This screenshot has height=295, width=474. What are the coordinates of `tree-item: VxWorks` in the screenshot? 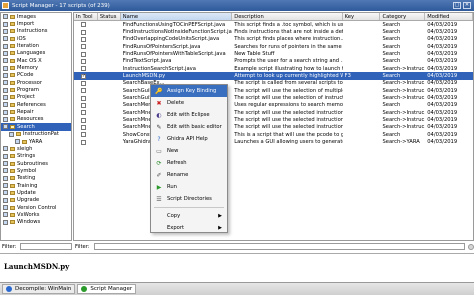 It's located at (36, 214).